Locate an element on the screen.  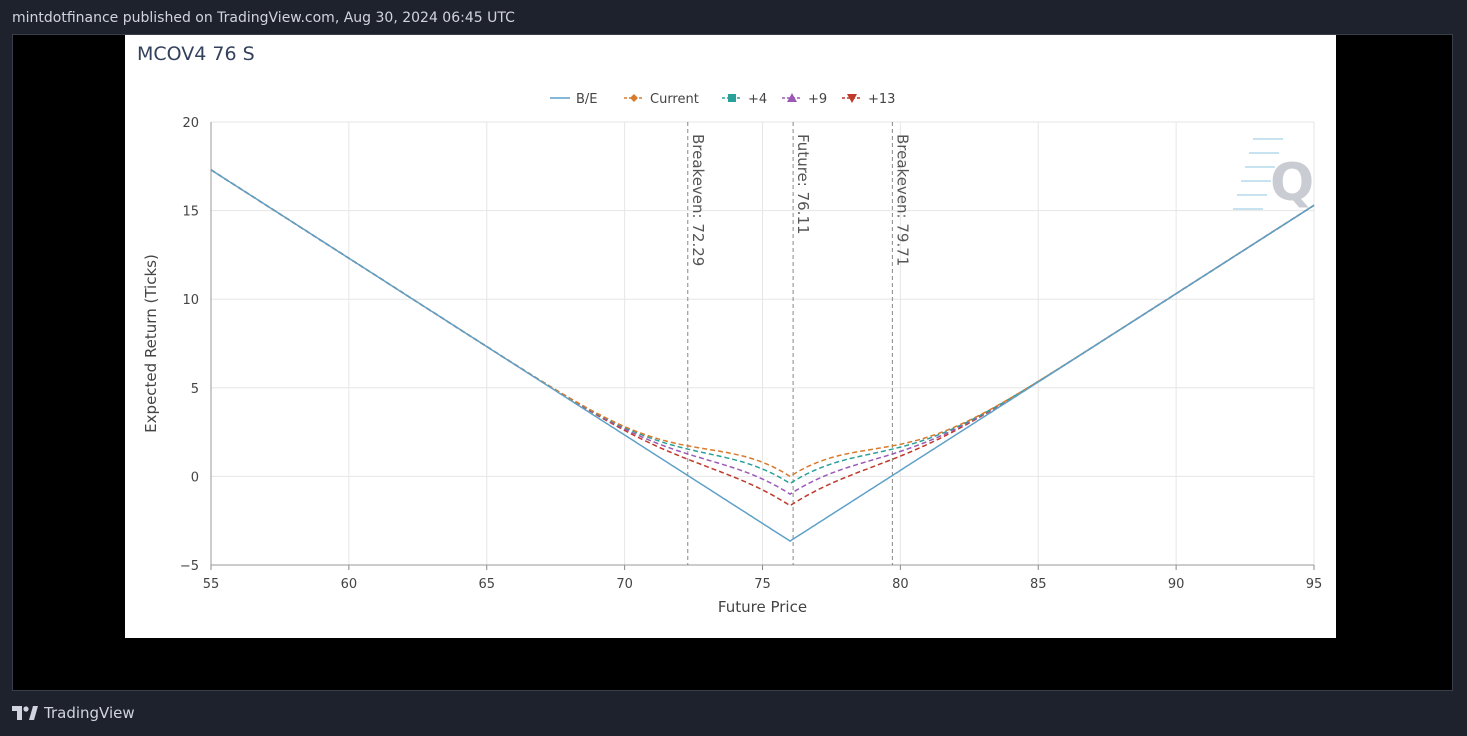
reference-line-label: Breakeven: 79.71 is located at coordinates (902, 200).